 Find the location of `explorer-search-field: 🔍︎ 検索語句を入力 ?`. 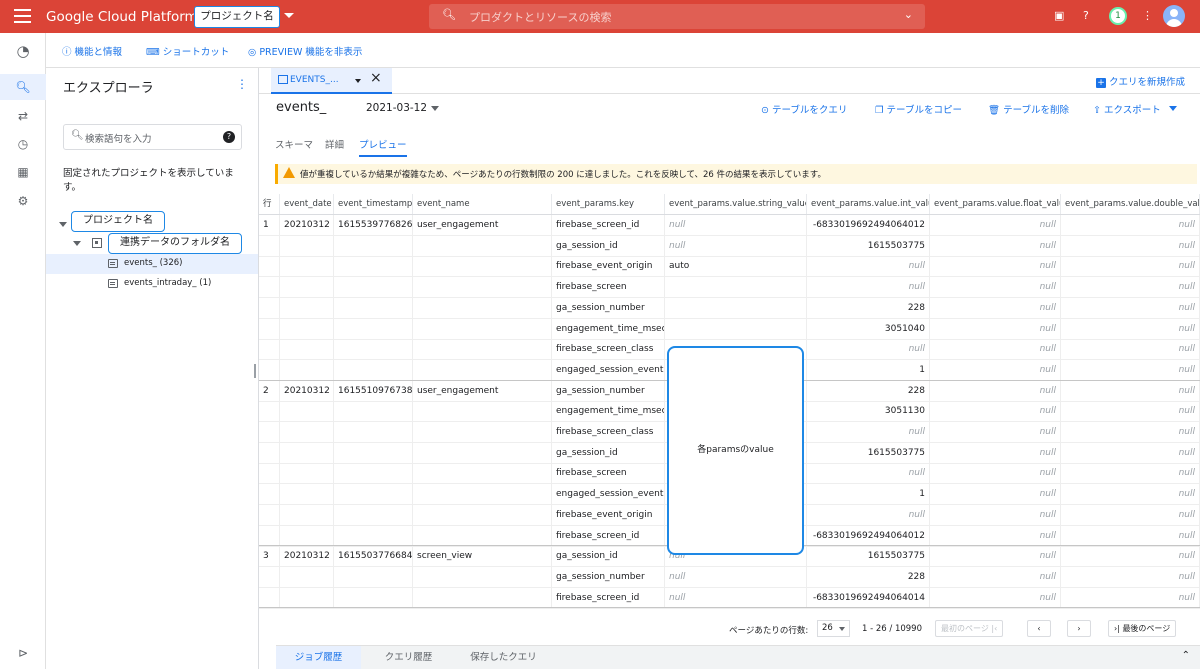

explorer-search-field: 🔍︎ 検索語句を入力 ? is located at coordinates (152, 137).